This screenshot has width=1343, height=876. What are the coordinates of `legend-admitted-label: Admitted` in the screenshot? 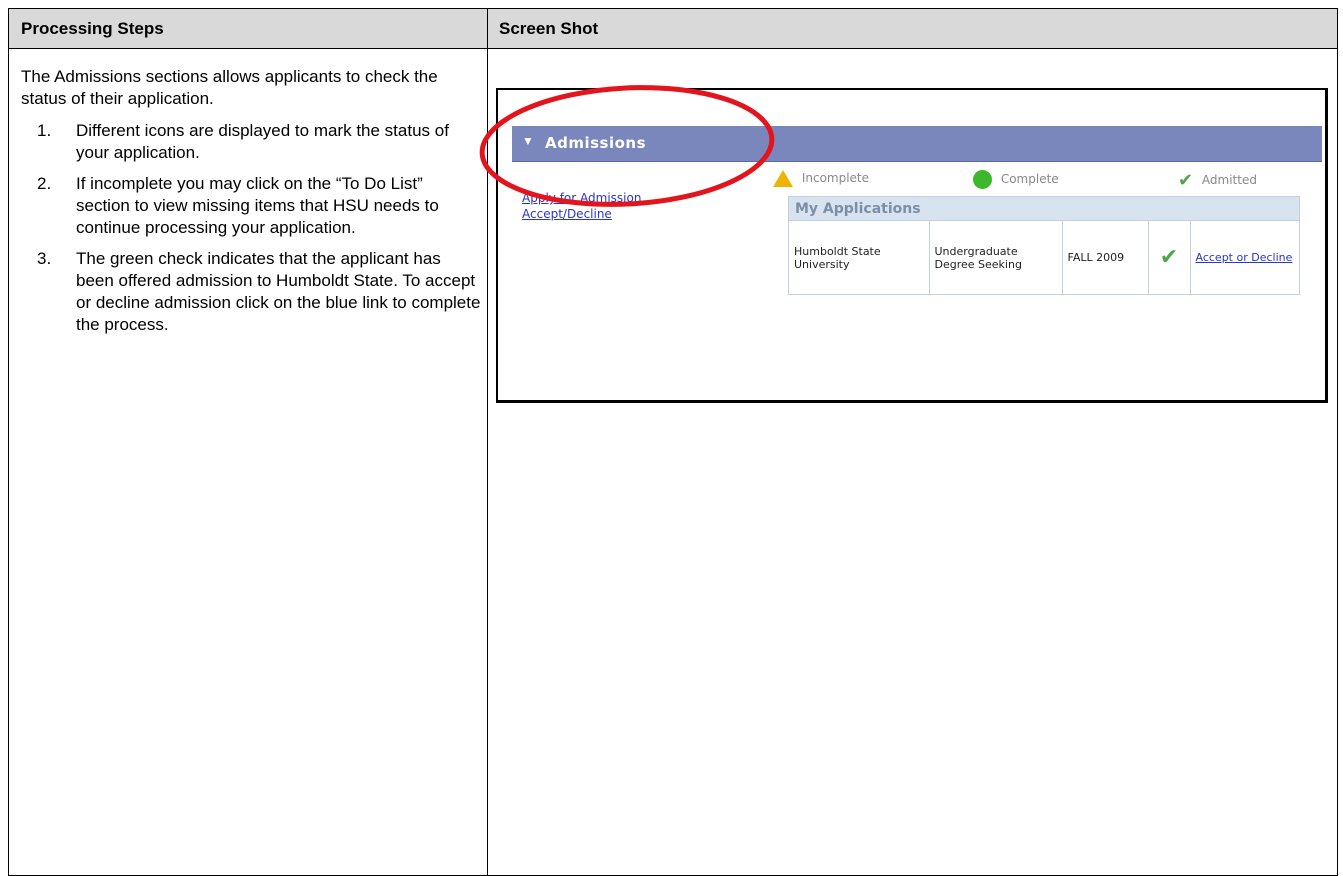 It's located at (1229, 180).